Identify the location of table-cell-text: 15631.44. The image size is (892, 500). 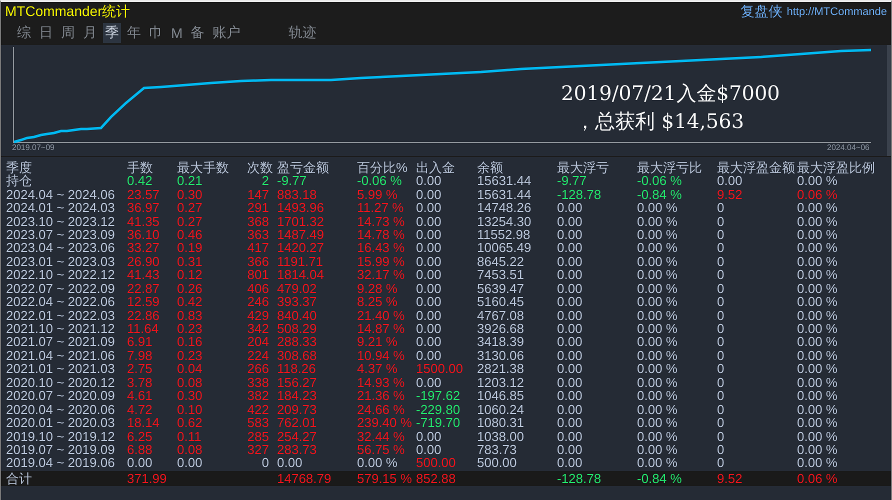
(504, 194).